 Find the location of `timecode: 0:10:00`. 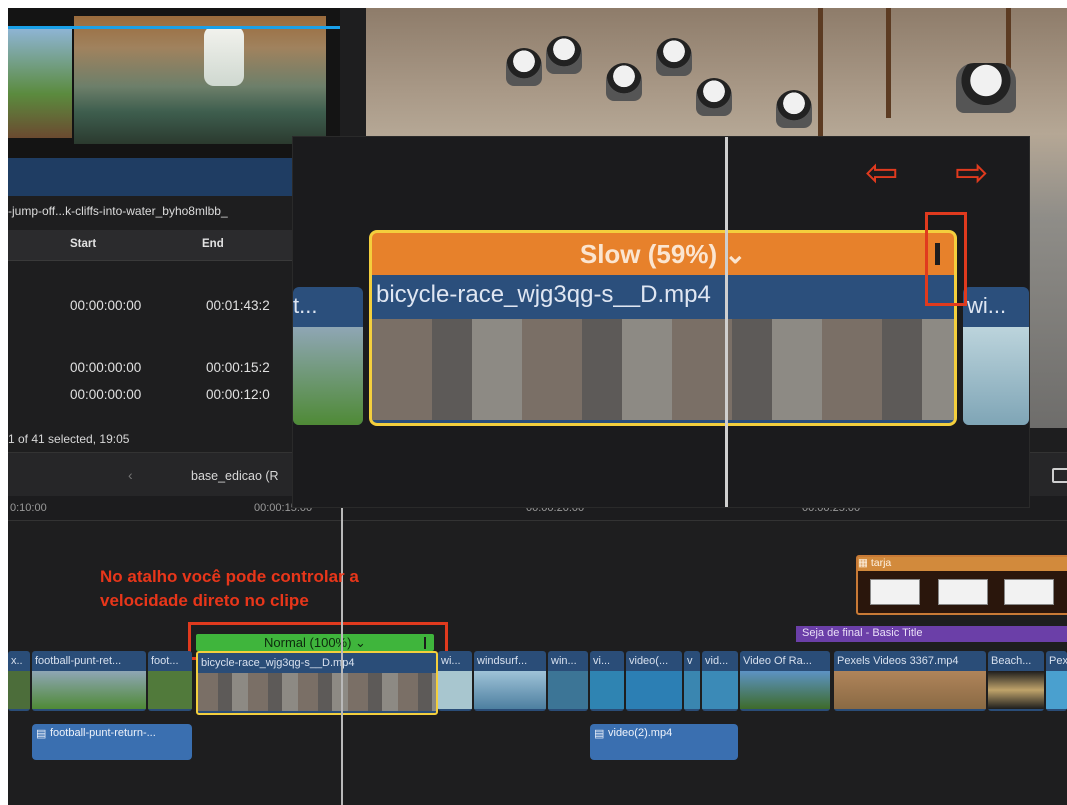

timecode: 0:10:00 is located at coordinates (28, 508).